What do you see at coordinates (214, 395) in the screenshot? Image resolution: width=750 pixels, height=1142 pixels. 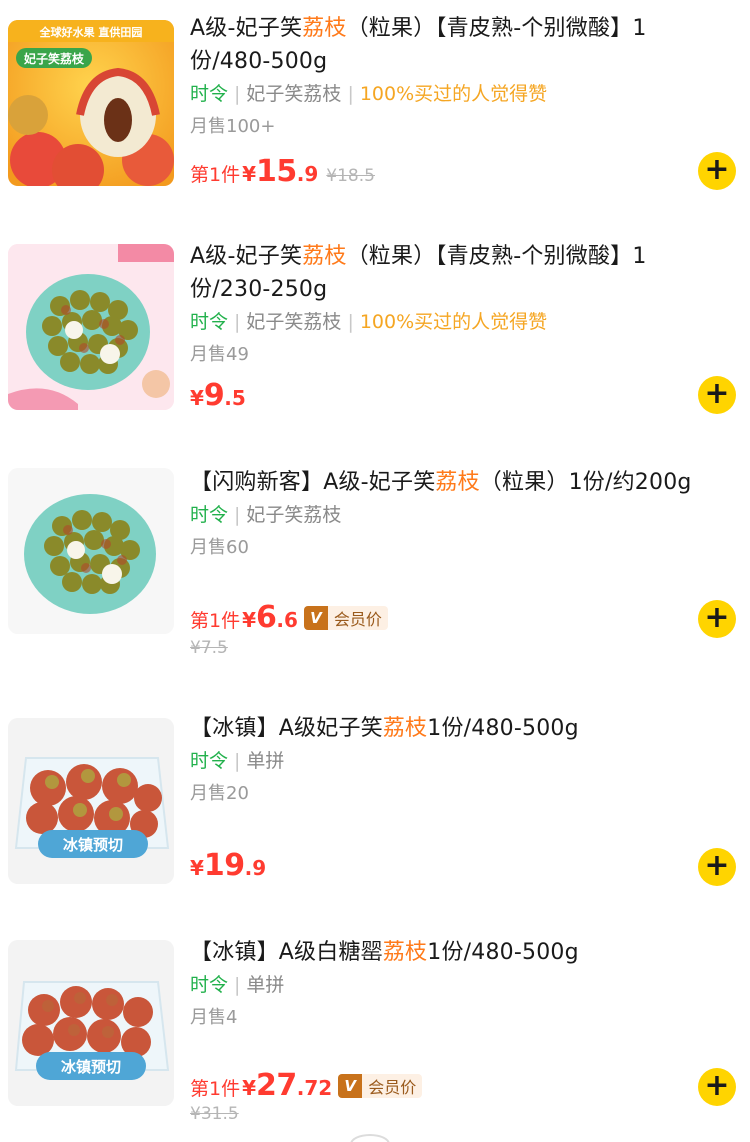 I see `price-integer: 9` at bounding box center [214, 395].